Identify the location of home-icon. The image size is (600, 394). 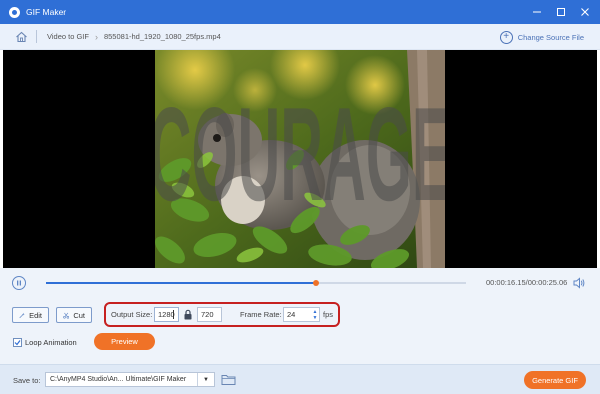
(21, 36).